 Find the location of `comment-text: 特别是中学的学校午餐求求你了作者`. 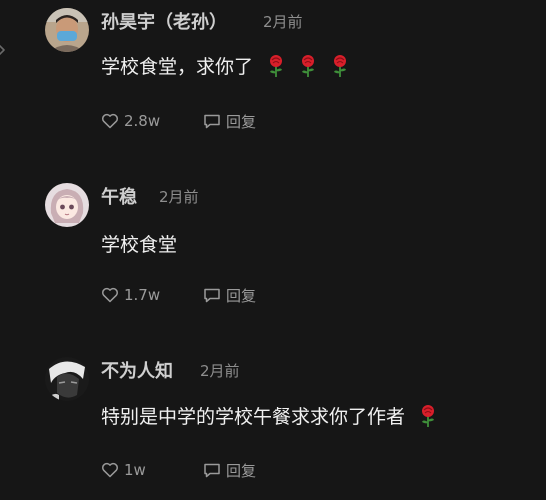

comment-text: 特别是中学的学校午餐求求你了作者 is located at coordinates (253, 417).